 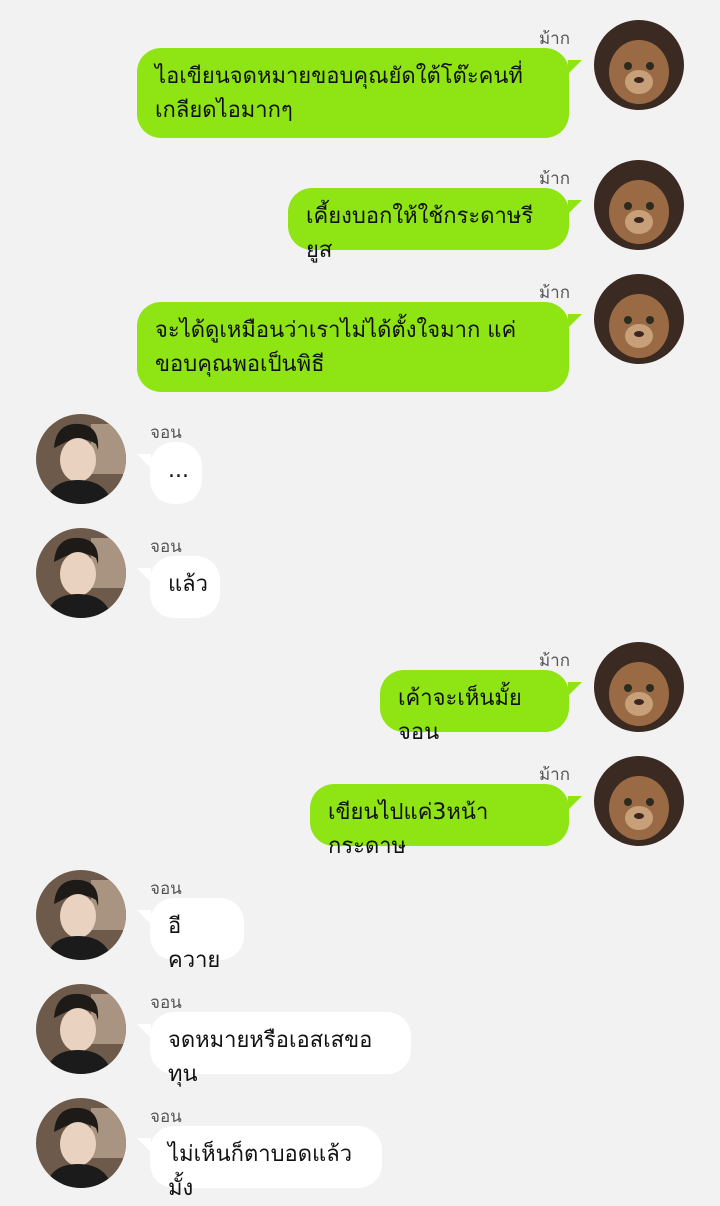 What do you see at coordinates (185, 587) in the screenshot?
I see `message-bubble: แล้ว` at bounding box center [185, 587].